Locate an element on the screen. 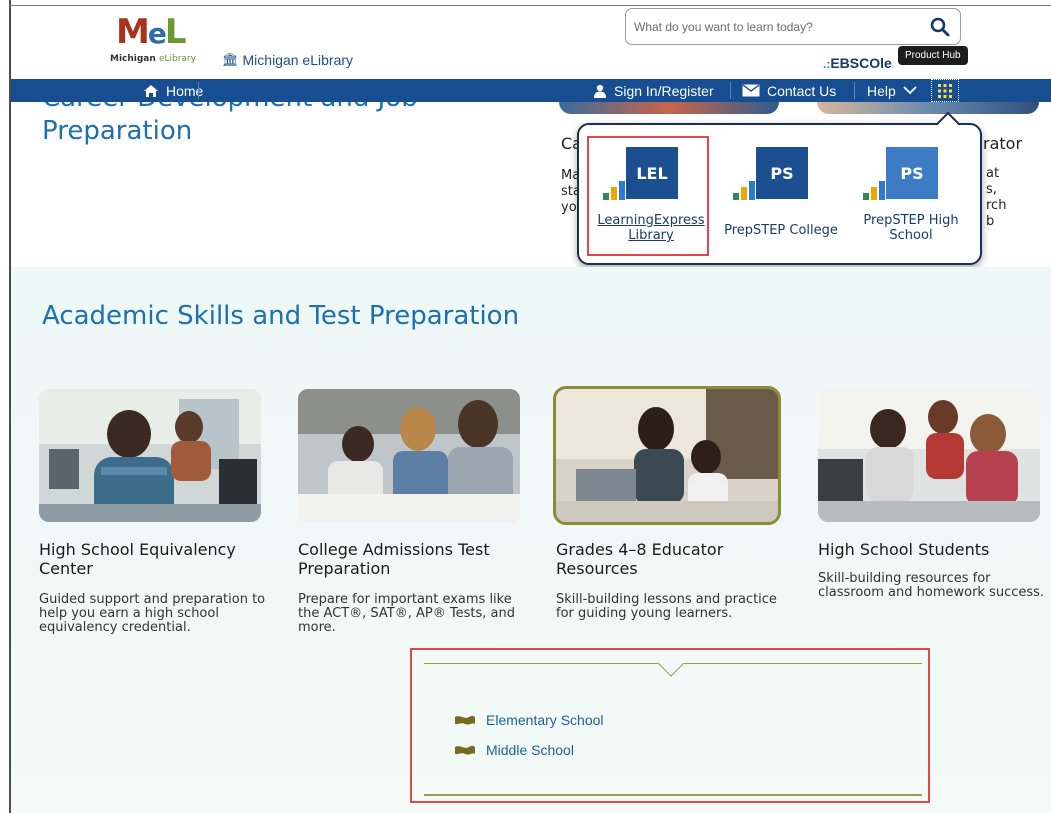  classroom-photo is located at coordinates (150, 455).